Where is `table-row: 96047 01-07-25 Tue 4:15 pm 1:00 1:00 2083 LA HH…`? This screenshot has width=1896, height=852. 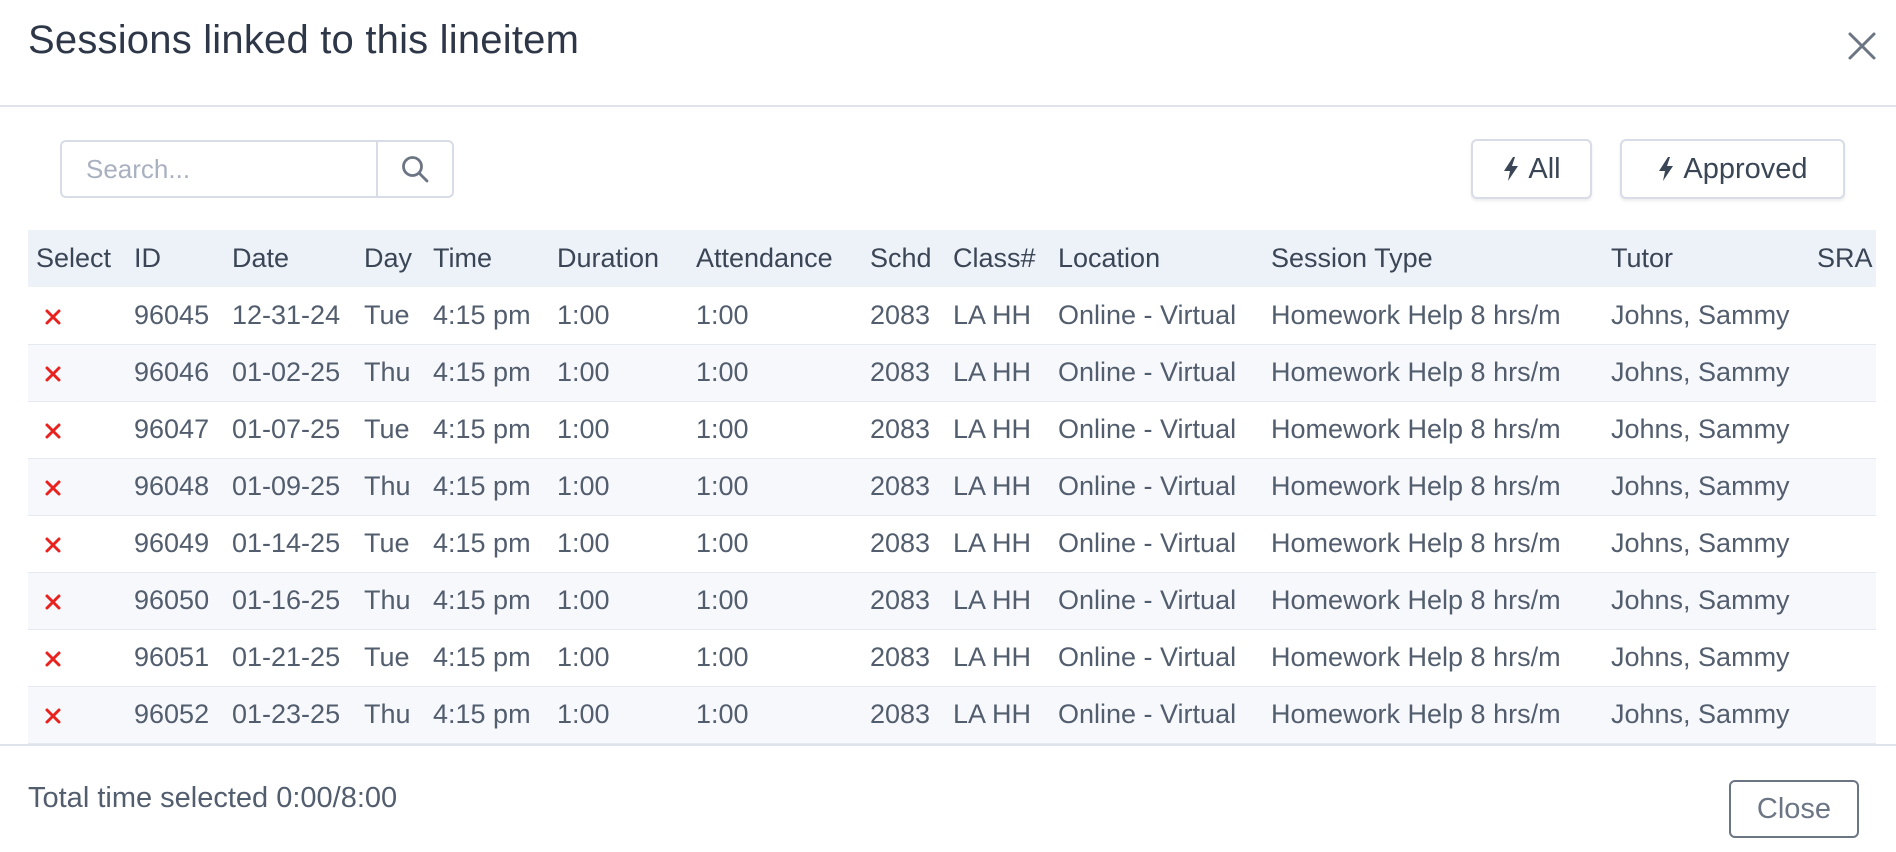
table-row: 96047 01-07-25 Tue 4:15 pm 1:00 1:00 2083 LA HH… is located at coordinates (952, 429).